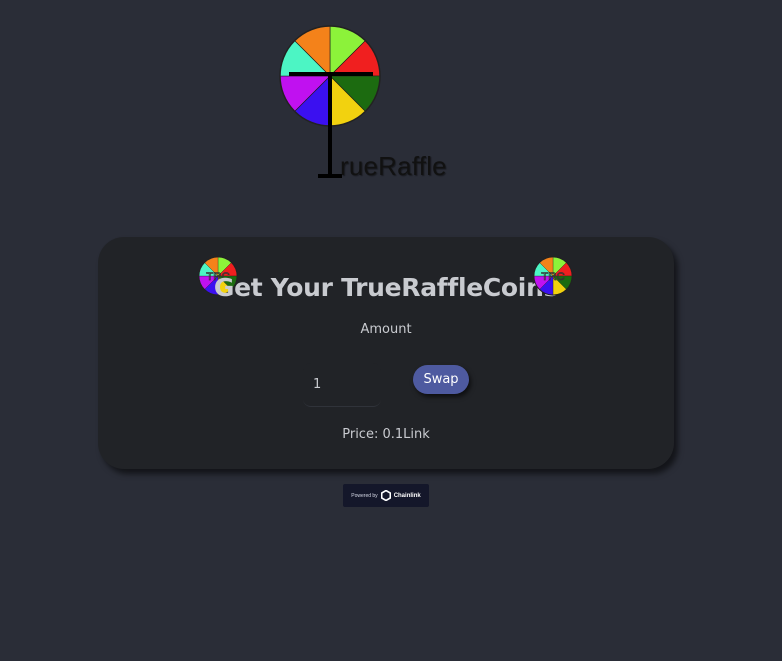 Image resolution: width=782 pixels, height=661 pixels. Describe the element at coordinates (364, 495) in the screenshot. I see `powered-by-label: Powered by` at that location.